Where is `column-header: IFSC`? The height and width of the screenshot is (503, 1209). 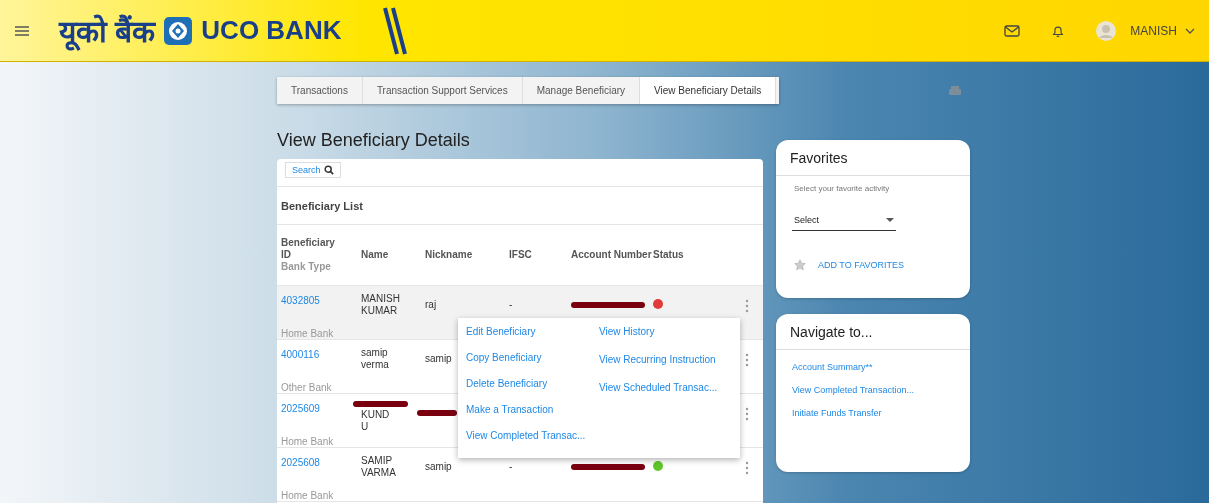 column-header: IFSC is located at coordinates (521, 255).